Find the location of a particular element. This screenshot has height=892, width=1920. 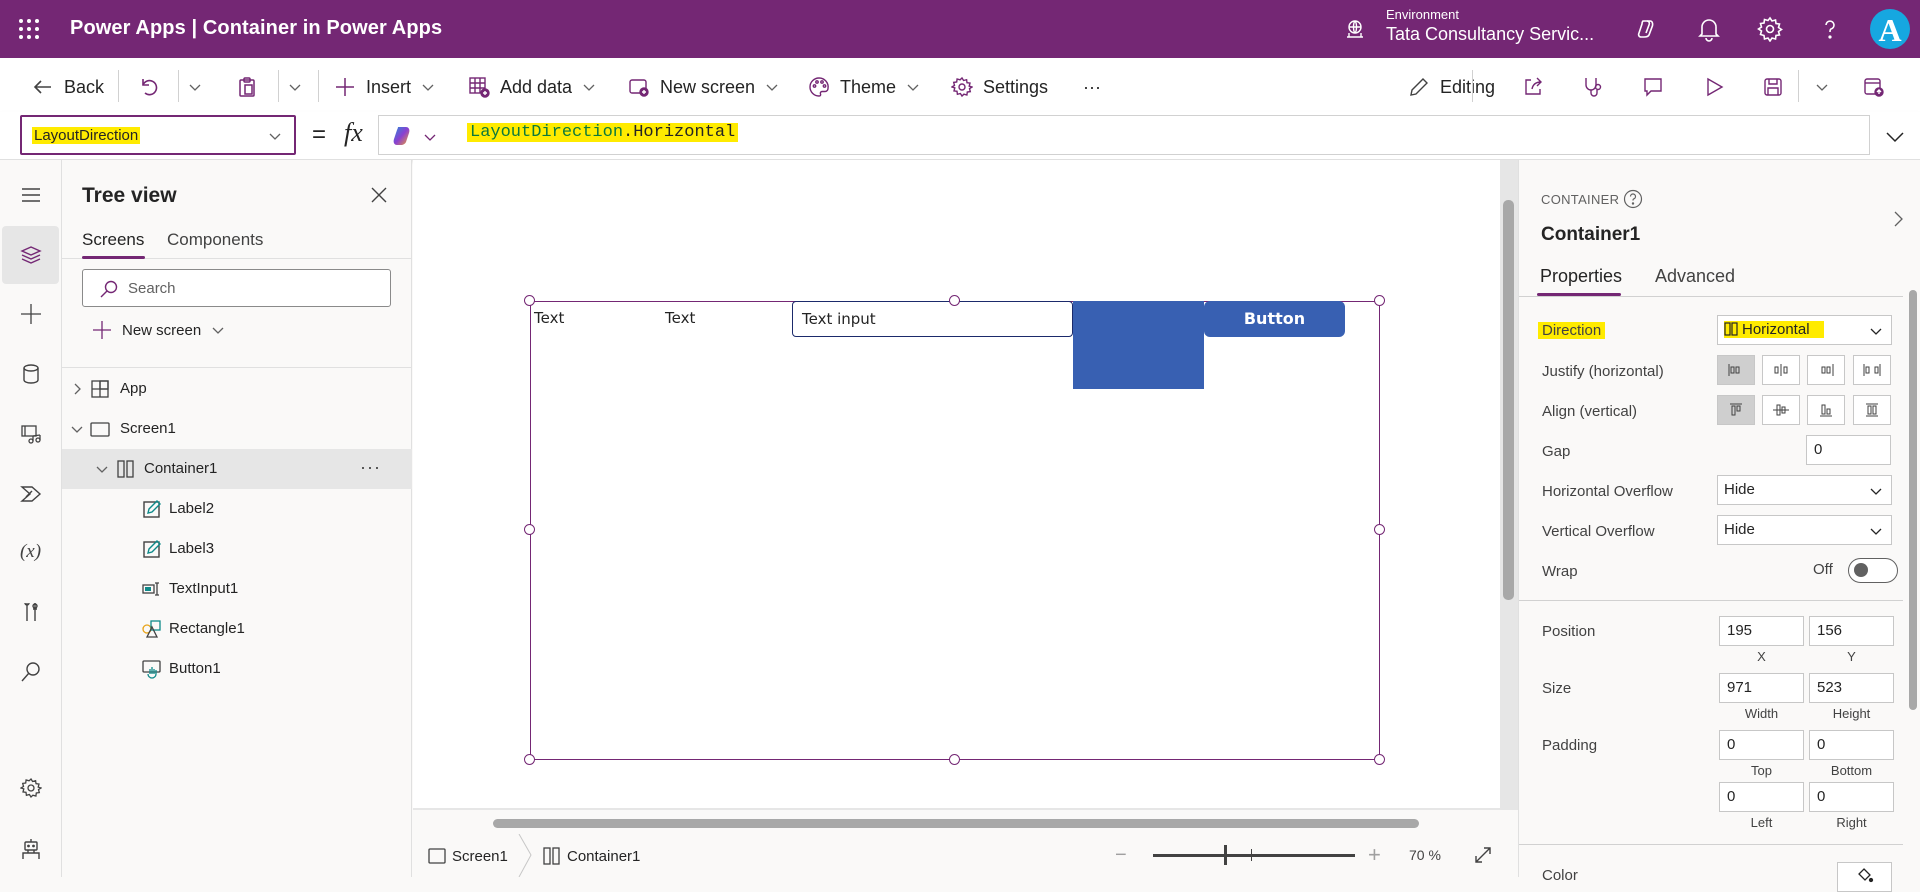

copilot-formula-button is located at coordinates (417, 135).